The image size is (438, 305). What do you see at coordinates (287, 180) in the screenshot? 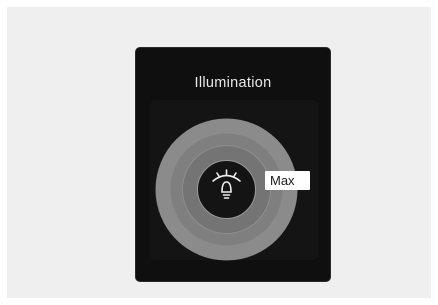
I see `level-indicator: Max` at bounding box center [287, 180].